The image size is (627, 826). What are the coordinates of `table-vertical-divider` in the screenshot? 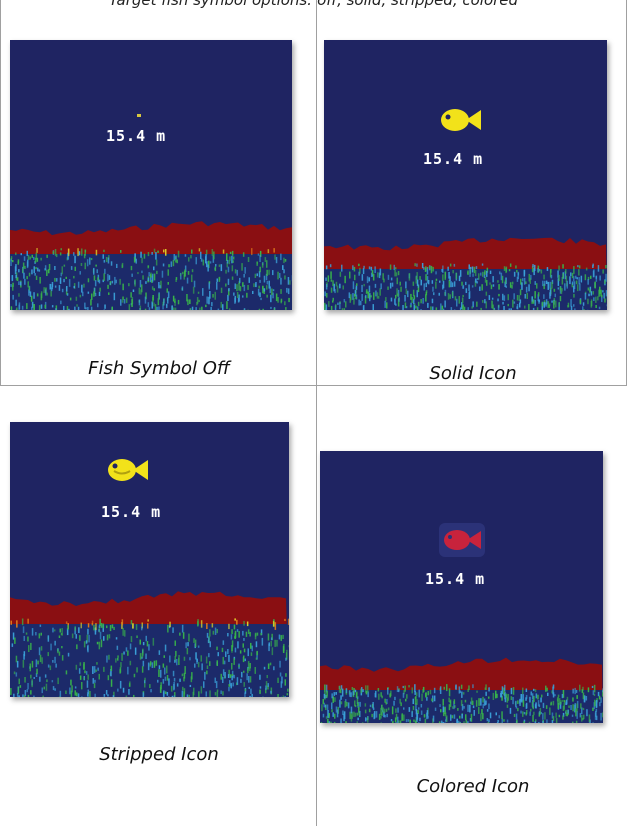 It's located at (316, 413).